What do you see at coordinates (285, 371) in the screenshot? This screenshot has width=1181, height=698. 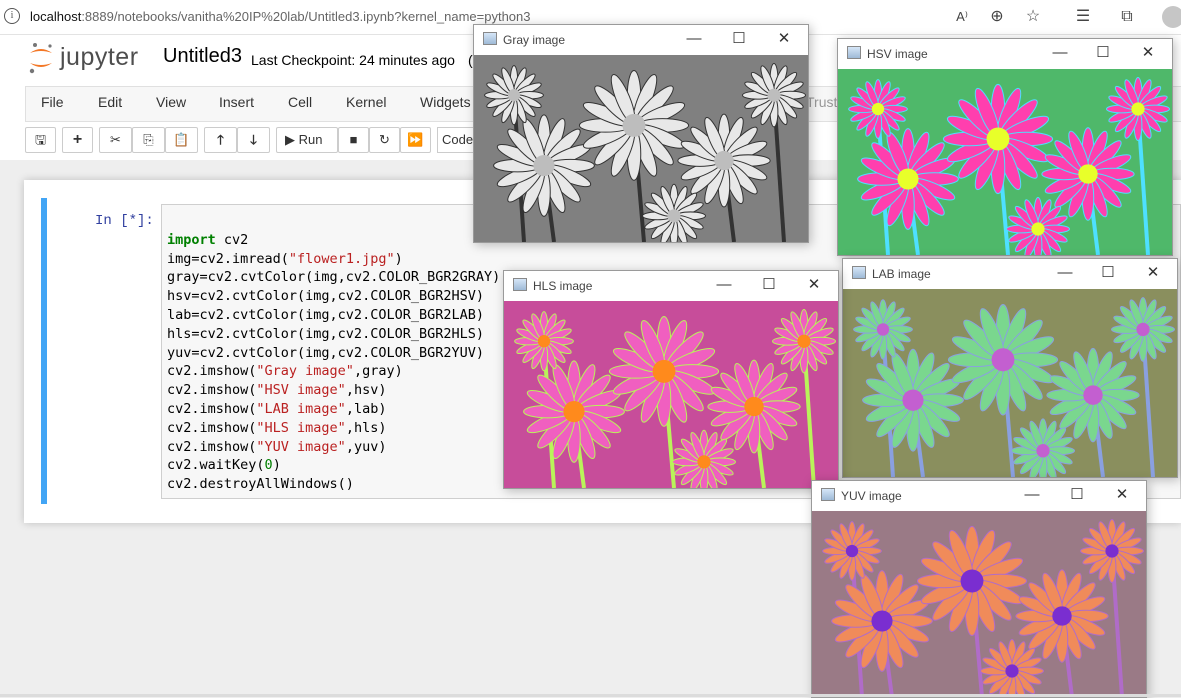 I see `code-line: cv2.imshow("Gray image",gray)` at bounding box center [285, 371].